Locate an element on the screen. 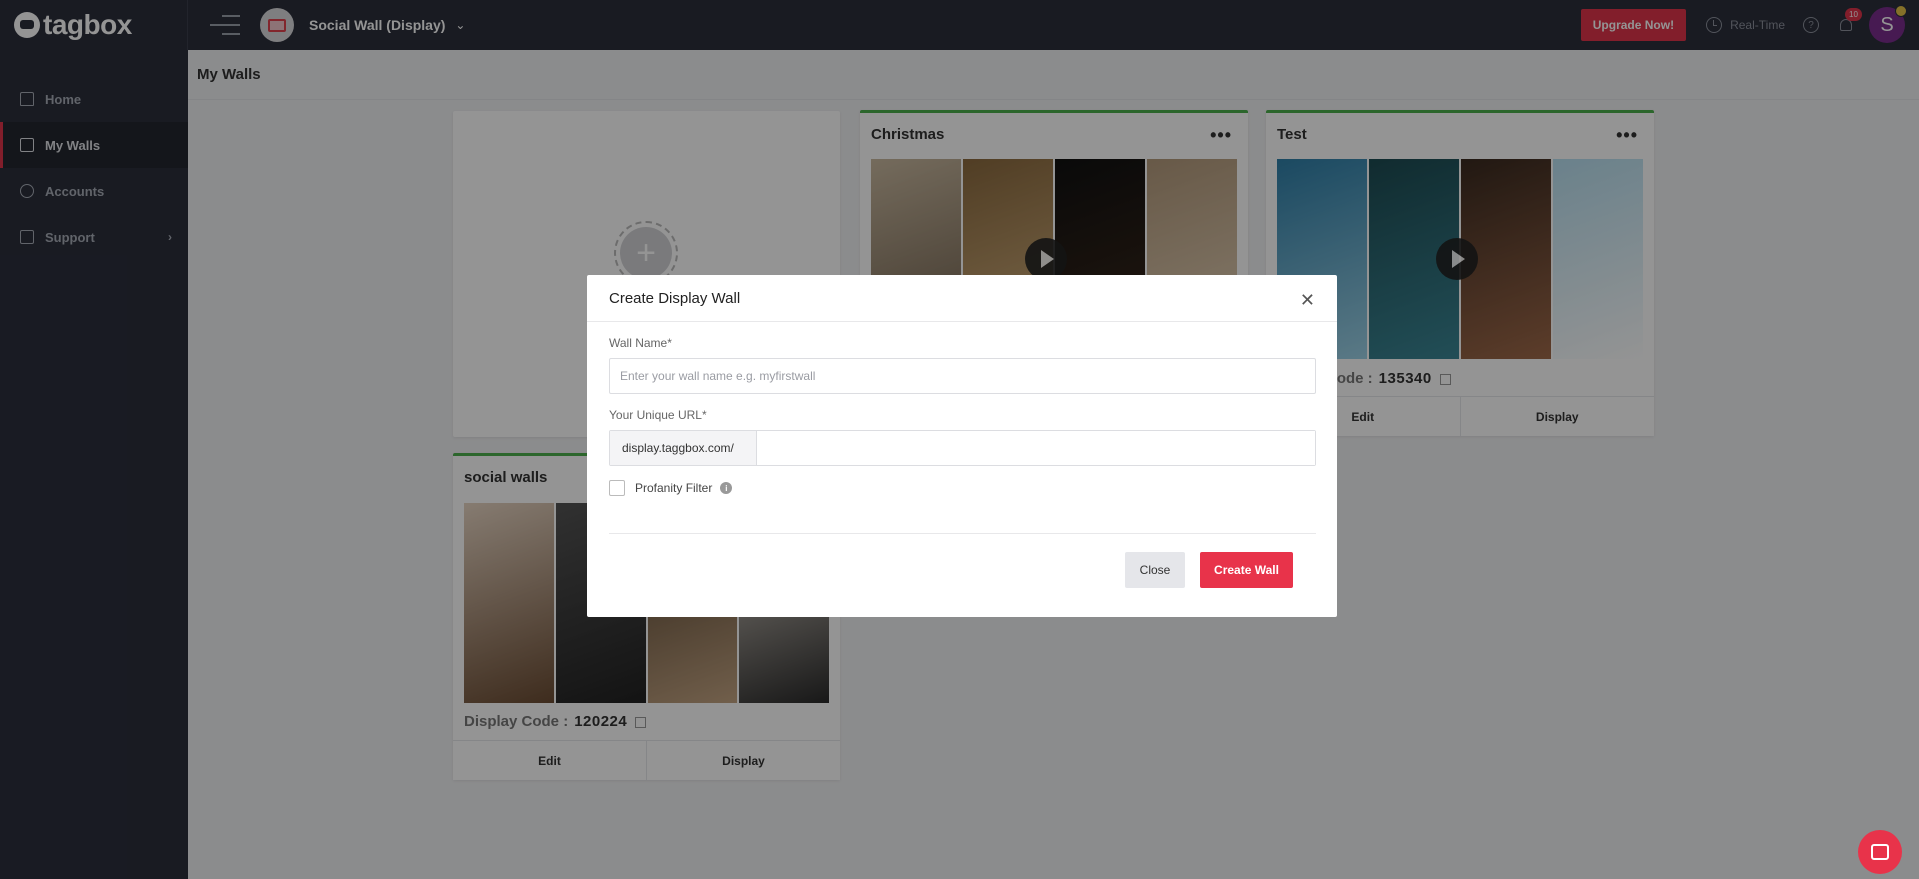 This screenshot has height=879, width=1919. modal-title: Create Display Wall is located at coordinates (675, 298).